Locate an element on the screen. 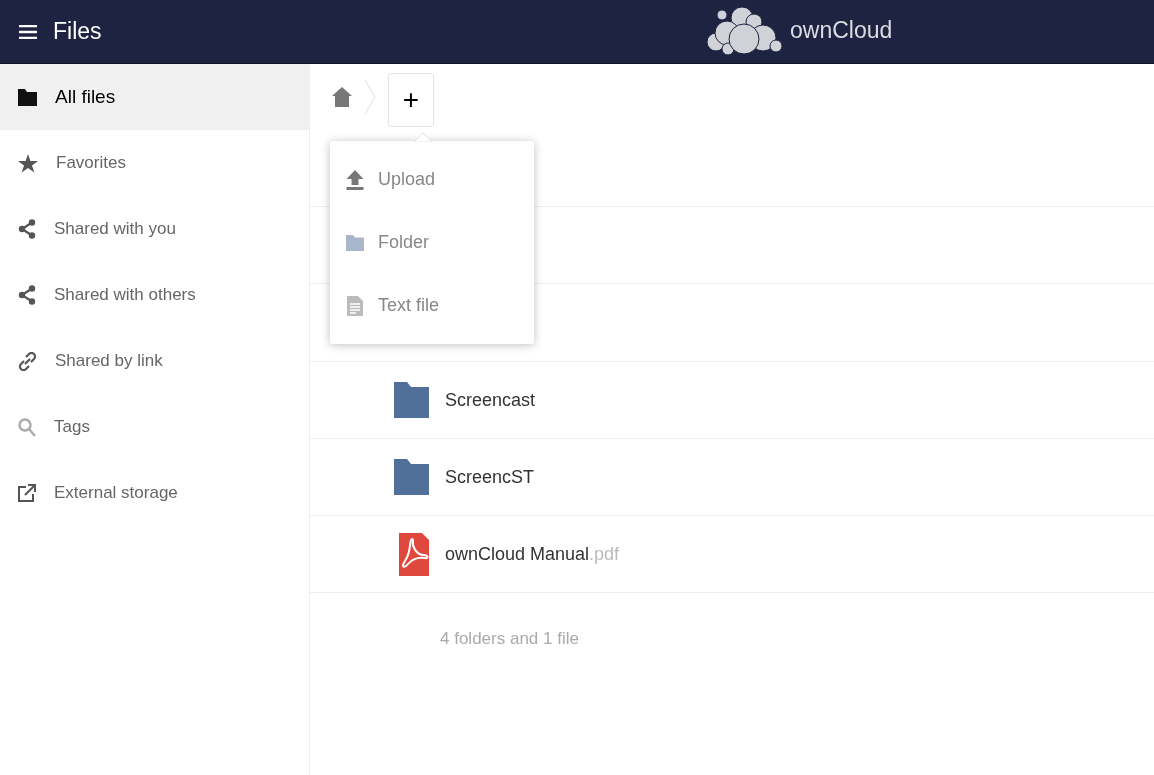 The image size is (1154, 775). menu-icon is located at coordinates (28, 31).